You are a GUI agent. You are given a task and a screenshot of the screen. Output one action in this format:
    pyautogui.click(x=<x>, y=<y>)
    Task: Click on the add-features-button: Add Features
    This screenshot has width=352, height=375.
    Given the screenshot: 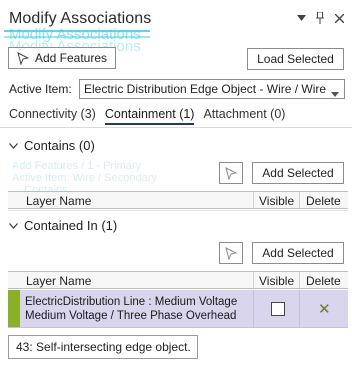 What is the action you would take?
    pyautogui.click(x=62, y=58)
    